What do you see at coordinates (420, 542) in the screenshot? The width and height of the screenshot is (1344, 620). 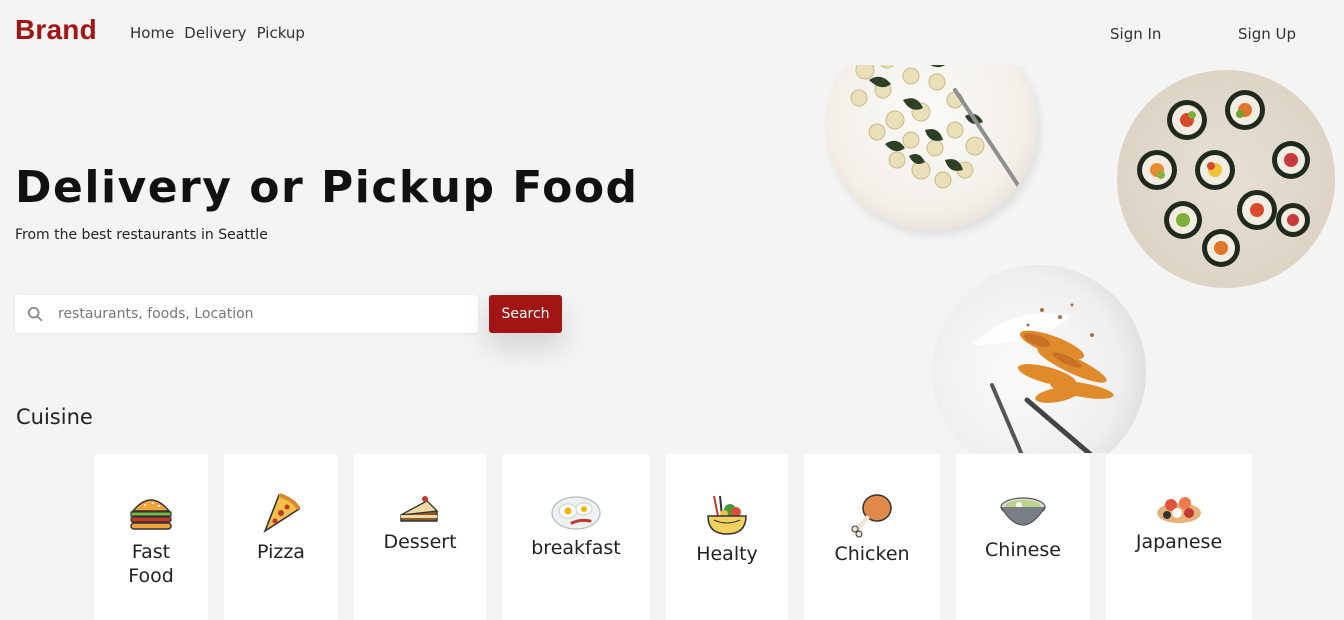 I see `cuisine-label: Dessert` at bounding box center [420, 542].